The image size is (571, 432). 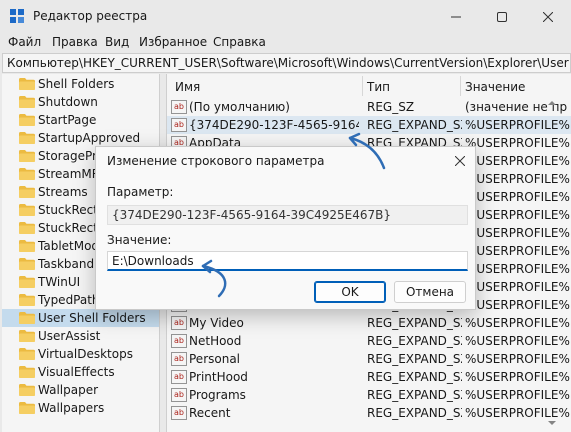 What do you see at coordinates (216, 161) in the screenshot?
I see `dialog-title: Изменение строкового параметра` at bounding box center [216, 161].